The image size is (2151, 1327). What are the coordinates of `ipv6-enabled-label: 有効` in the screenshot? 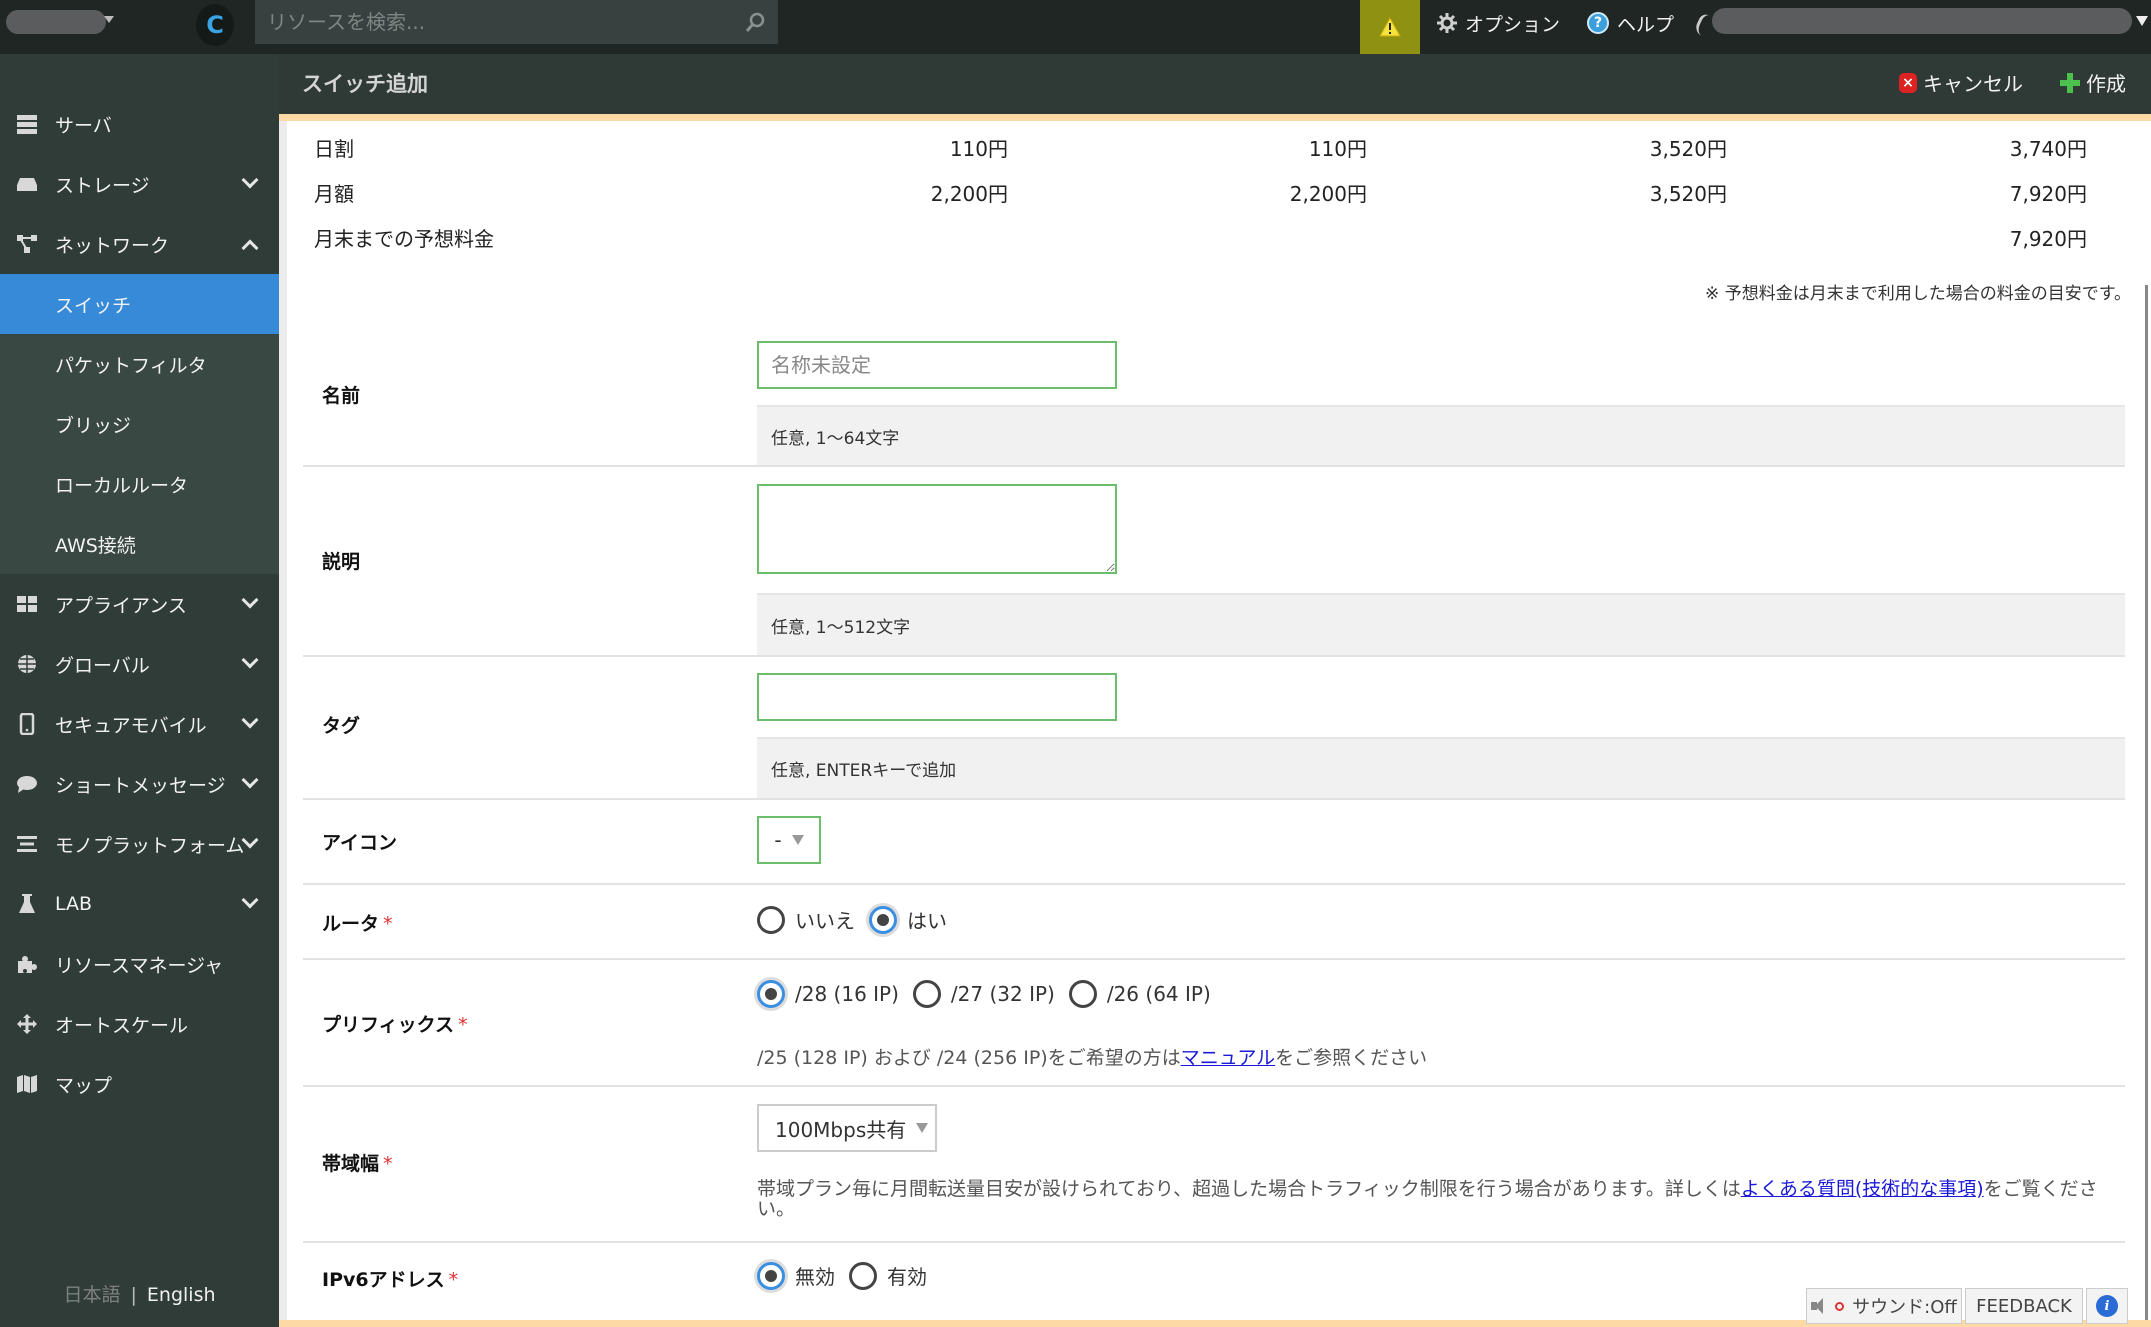 It's located at (907, 1275).